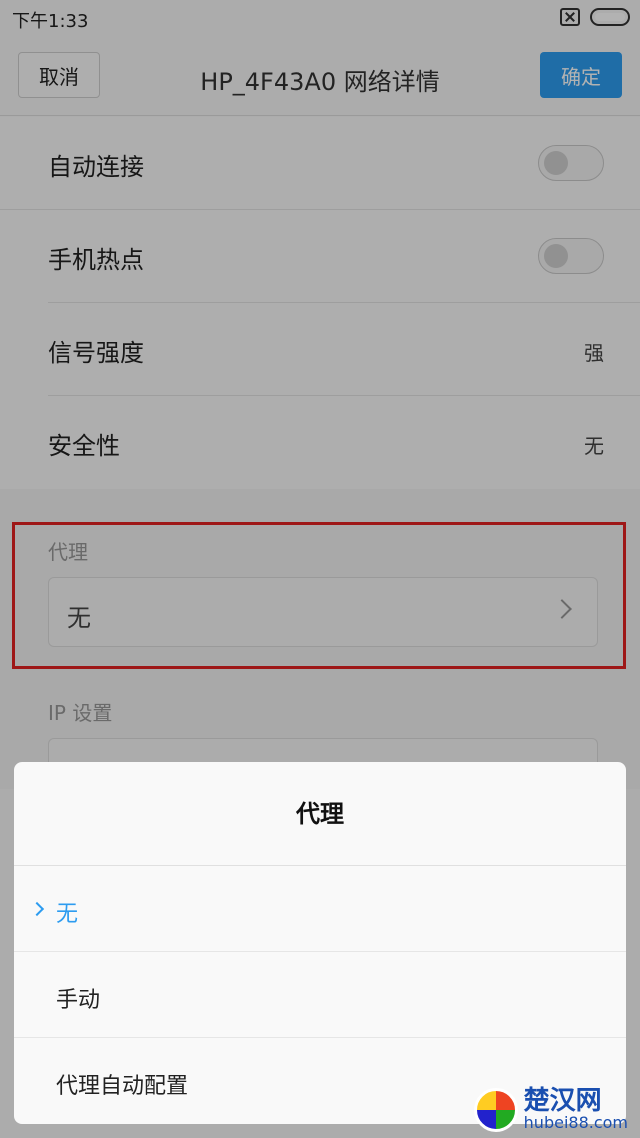  Describe the element at coordinates (67, 914) in the screenshot. I see `option-label: 无` at that location.